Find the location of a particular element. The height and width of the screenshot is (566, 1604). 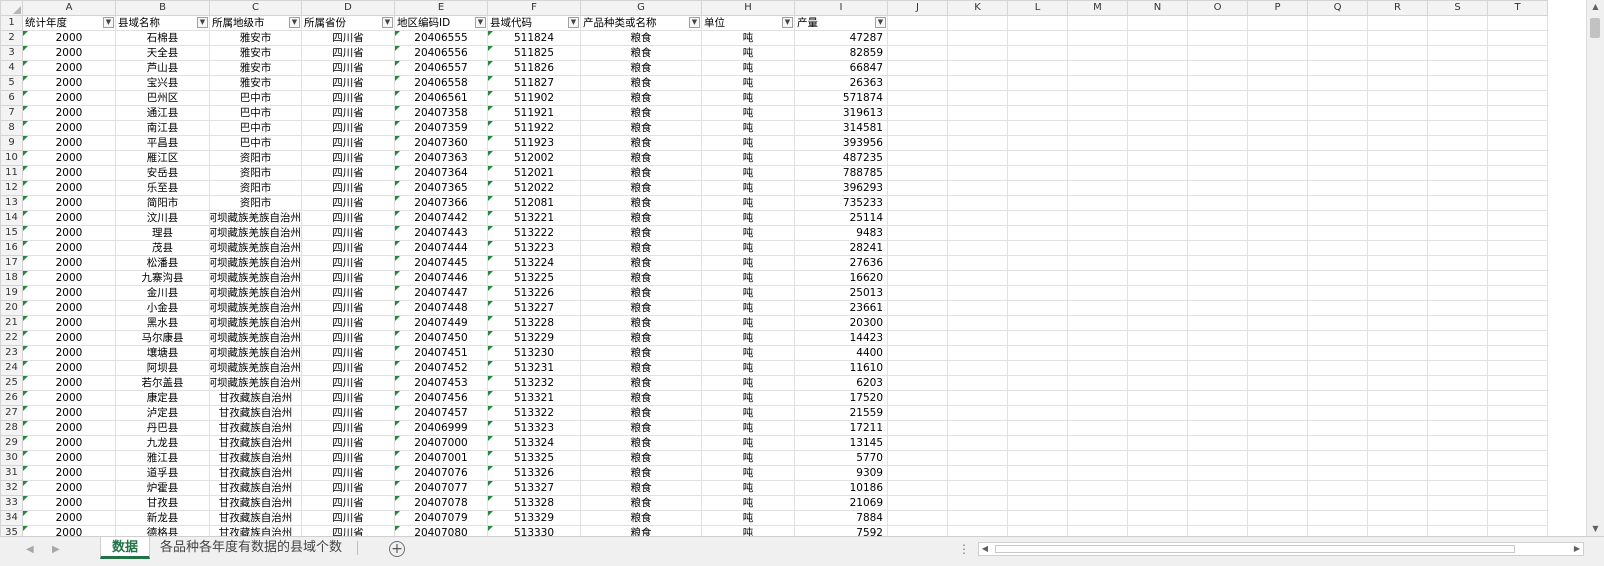

cell-id: 20407360 is located at coordinates (441, 143).